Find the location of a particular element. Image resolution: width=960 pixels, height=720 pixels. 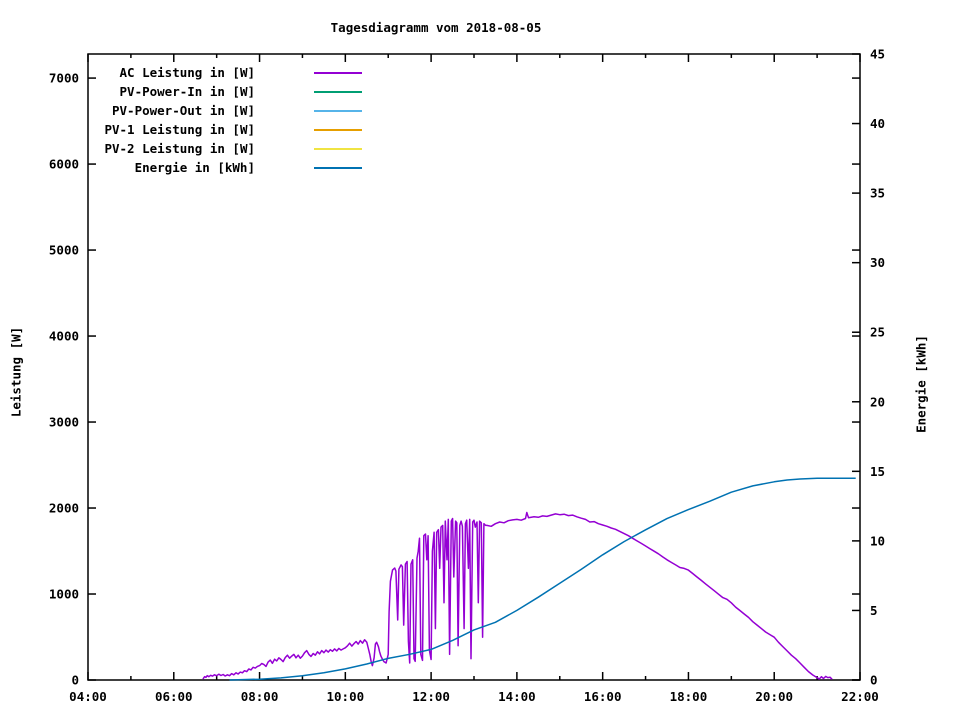

y-tick-label: 1000 is located at coordinates (64, 594).